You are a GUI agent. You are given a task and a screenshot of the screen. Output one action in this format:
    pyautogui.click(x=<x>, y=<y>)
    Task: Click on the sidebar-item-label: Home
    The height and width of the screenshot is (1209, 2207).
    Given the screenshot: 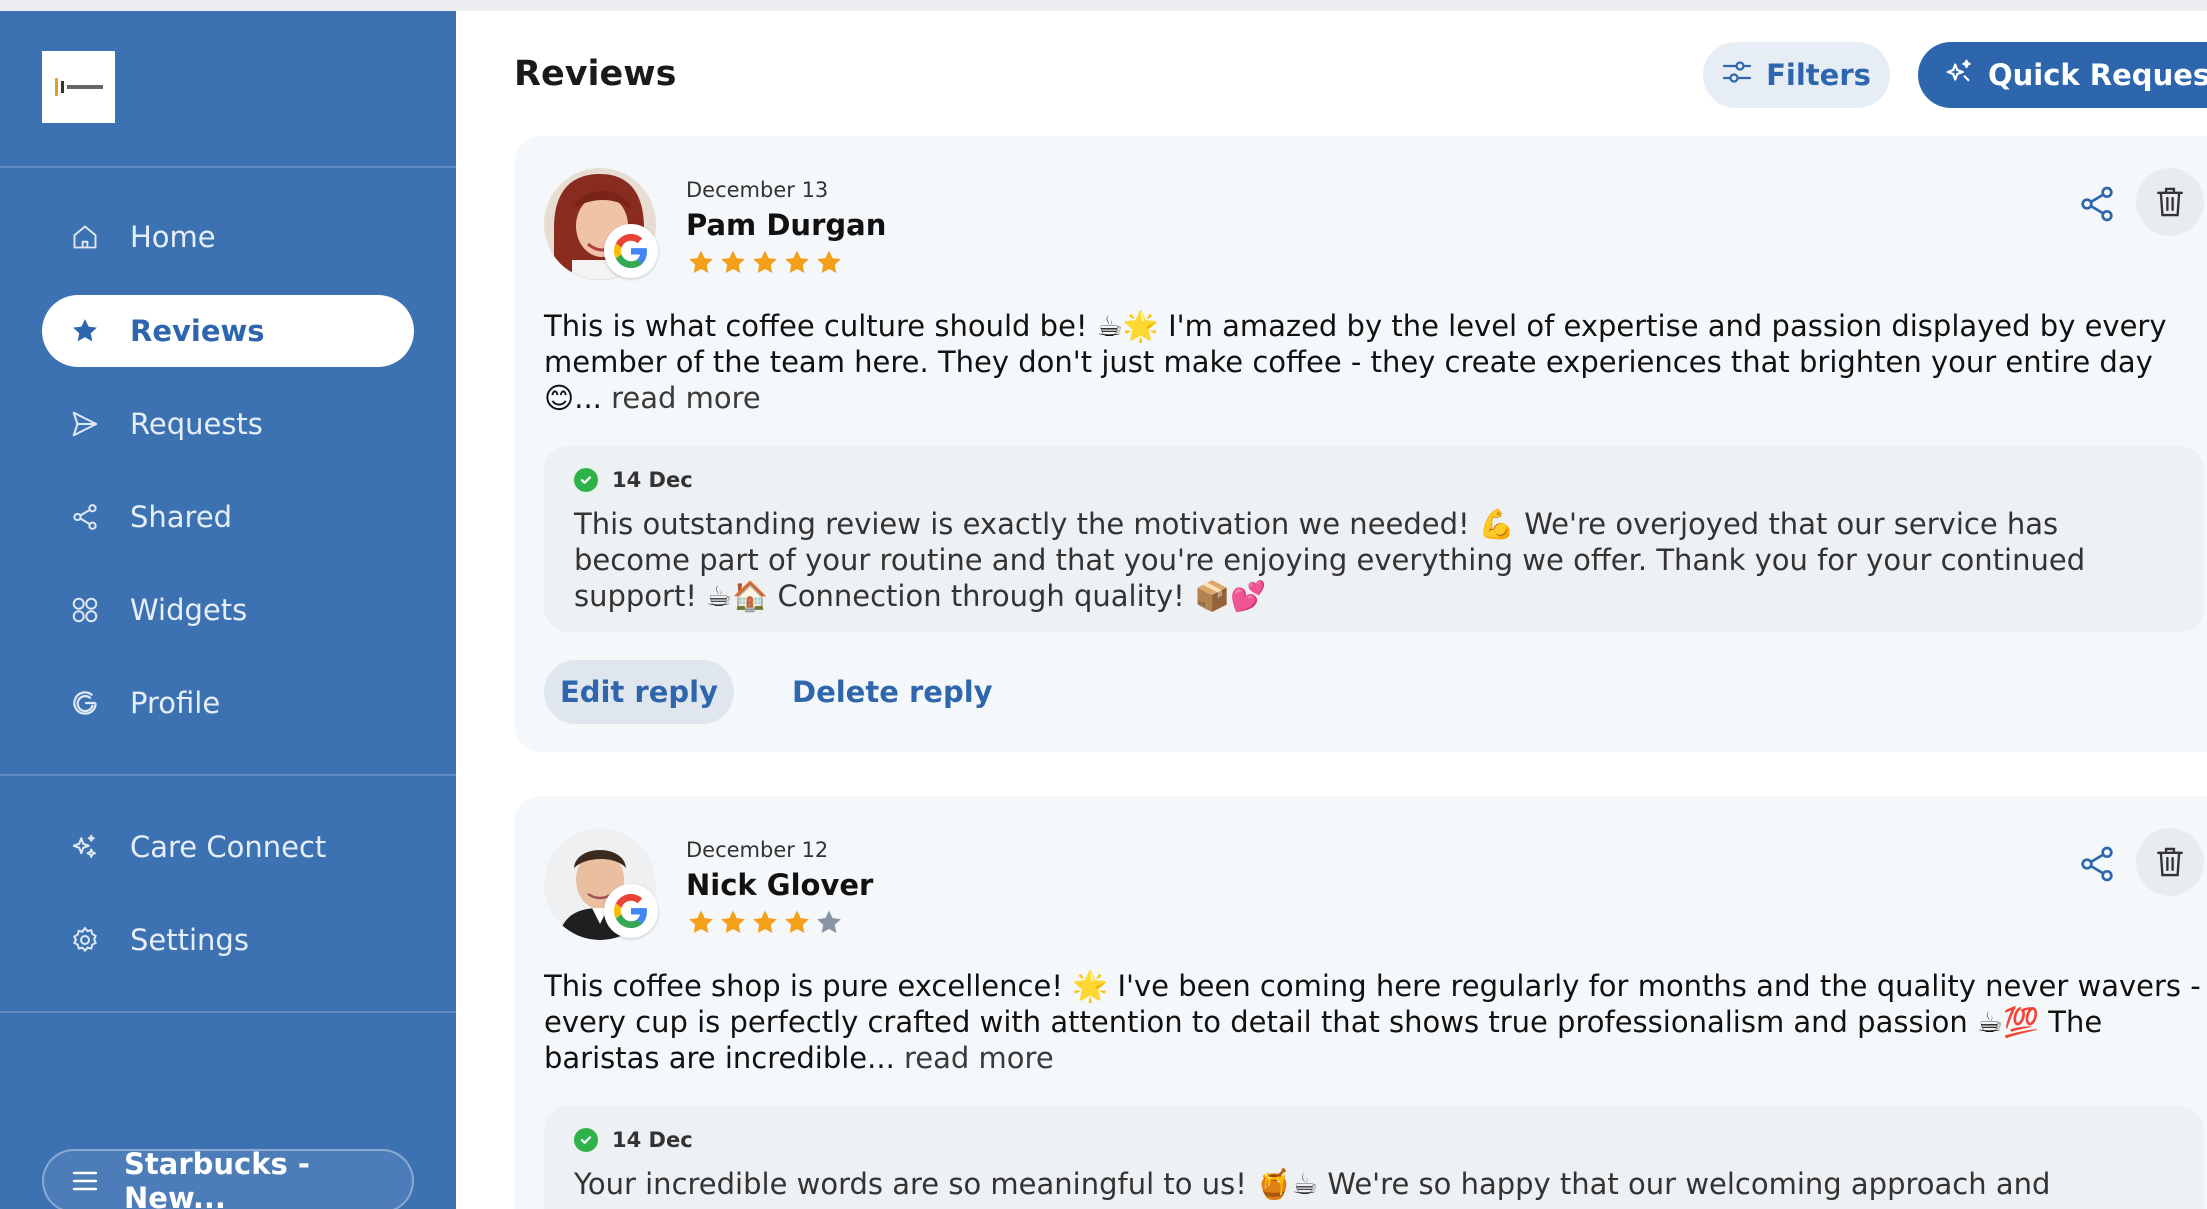 What is the action you would take?
    pyautogui.click(x=173, y=237)
    